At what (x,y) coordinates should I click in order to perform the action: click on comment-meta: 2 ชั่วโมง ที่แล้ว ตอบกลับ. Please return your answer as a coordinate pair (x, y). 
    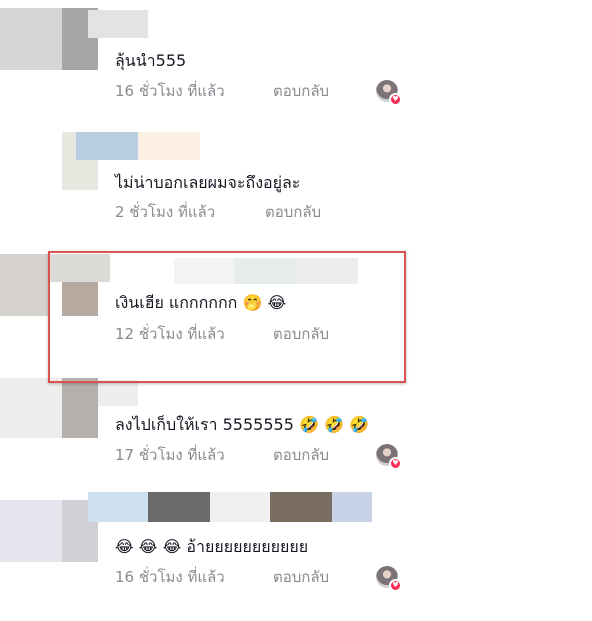
    Looking at the image, I should click on (260, 212).